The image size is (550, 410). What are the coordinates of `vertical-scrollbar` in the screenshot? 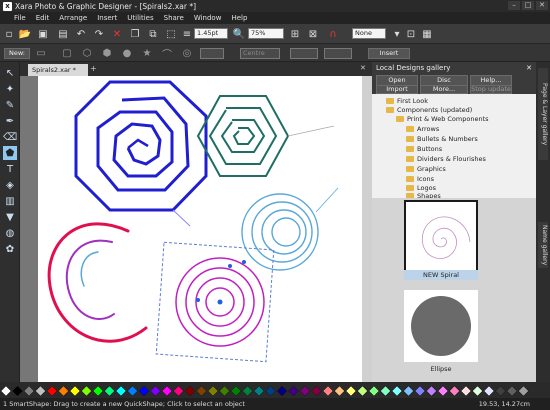 It's located at (367, 229).